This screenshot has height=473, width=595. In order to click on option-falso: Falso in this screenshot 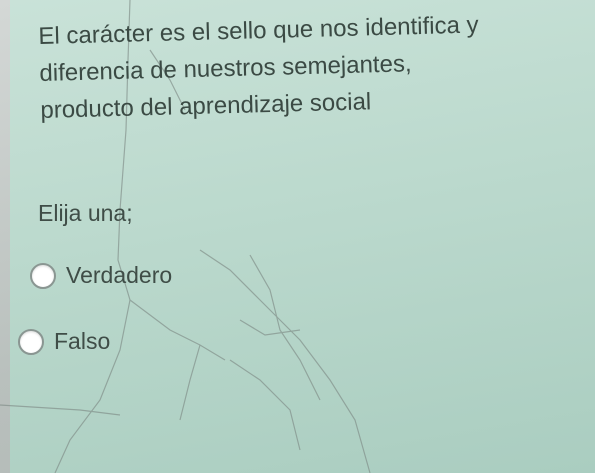, I will do `click(64, 341)`.